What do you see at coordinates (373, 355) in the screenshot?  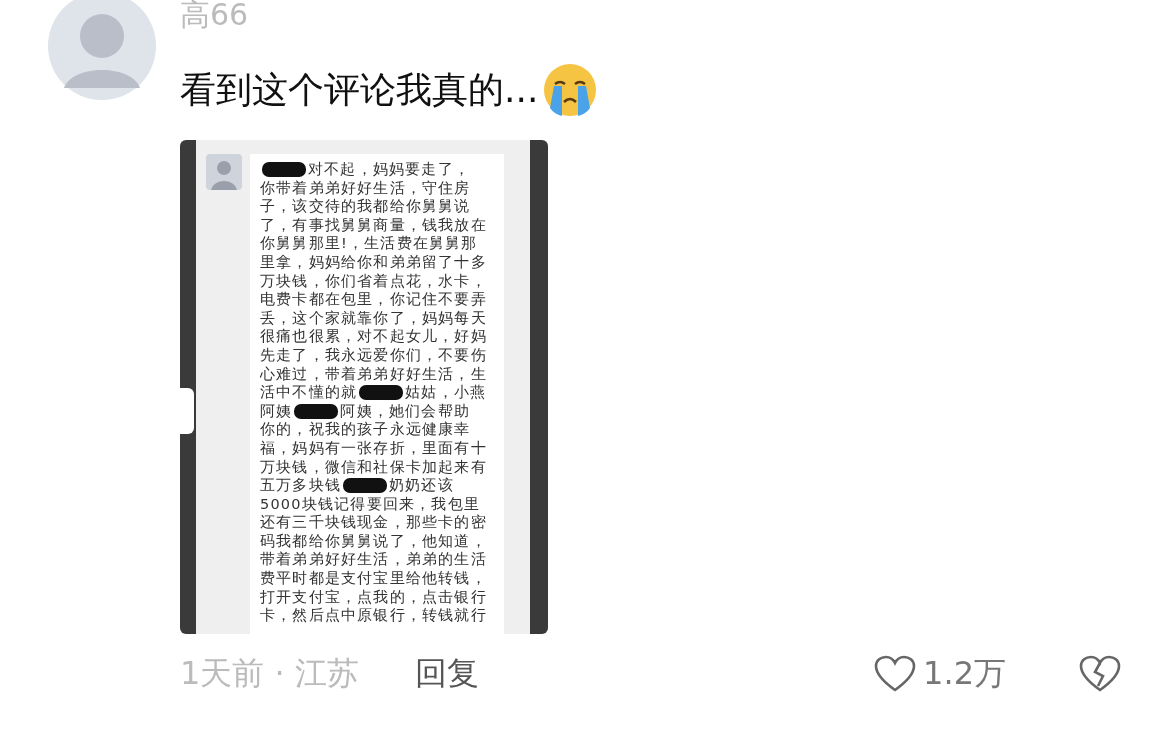 I see `message-text: 先走了，我永远爱你们，不要伤` at bounding box center [373, 355].